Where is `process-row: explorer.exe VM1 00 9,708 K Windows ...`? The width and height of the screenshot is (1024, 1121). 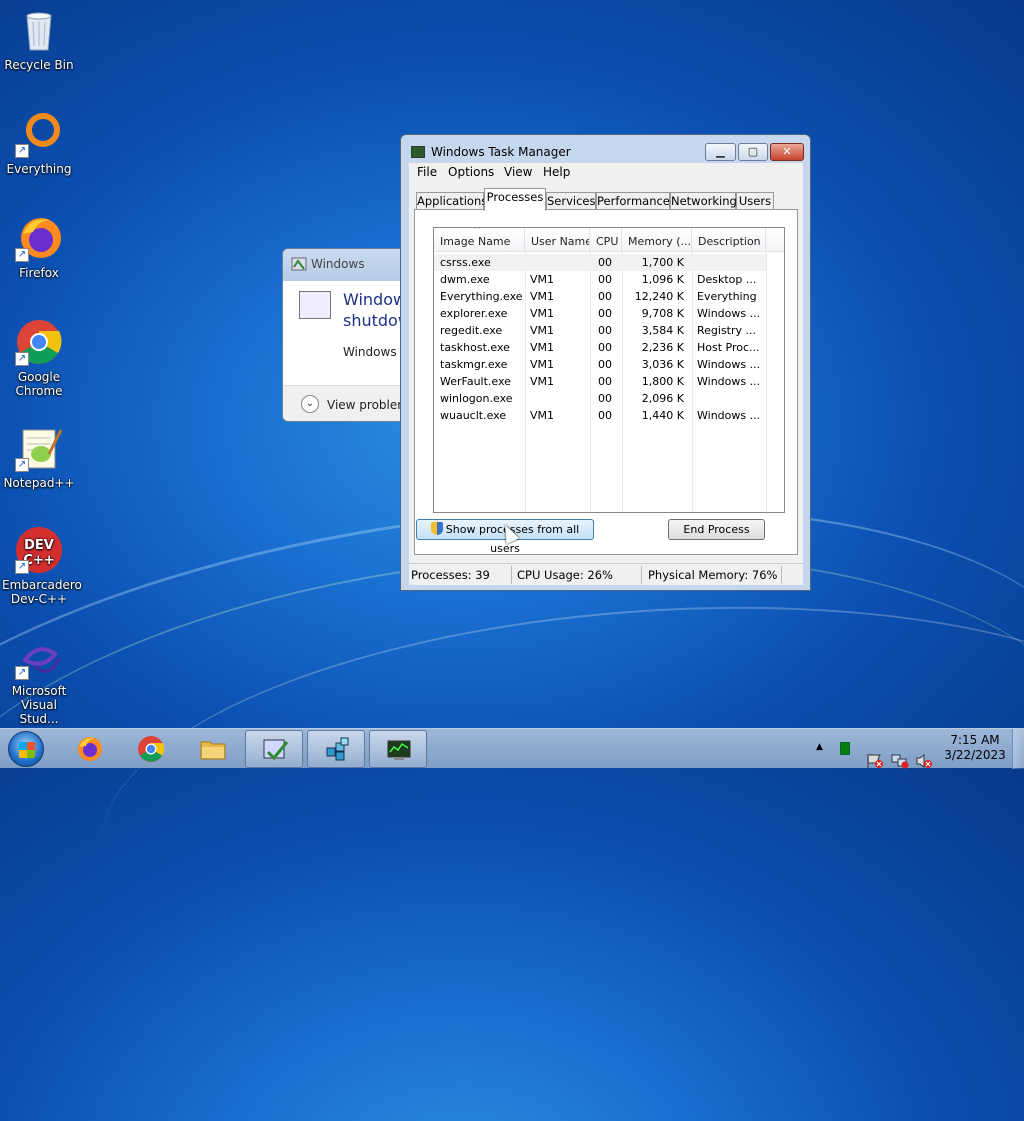 process-row: explorer.exe VM1 00 9,708 K Windows ... is located at coordinates (600, 313).